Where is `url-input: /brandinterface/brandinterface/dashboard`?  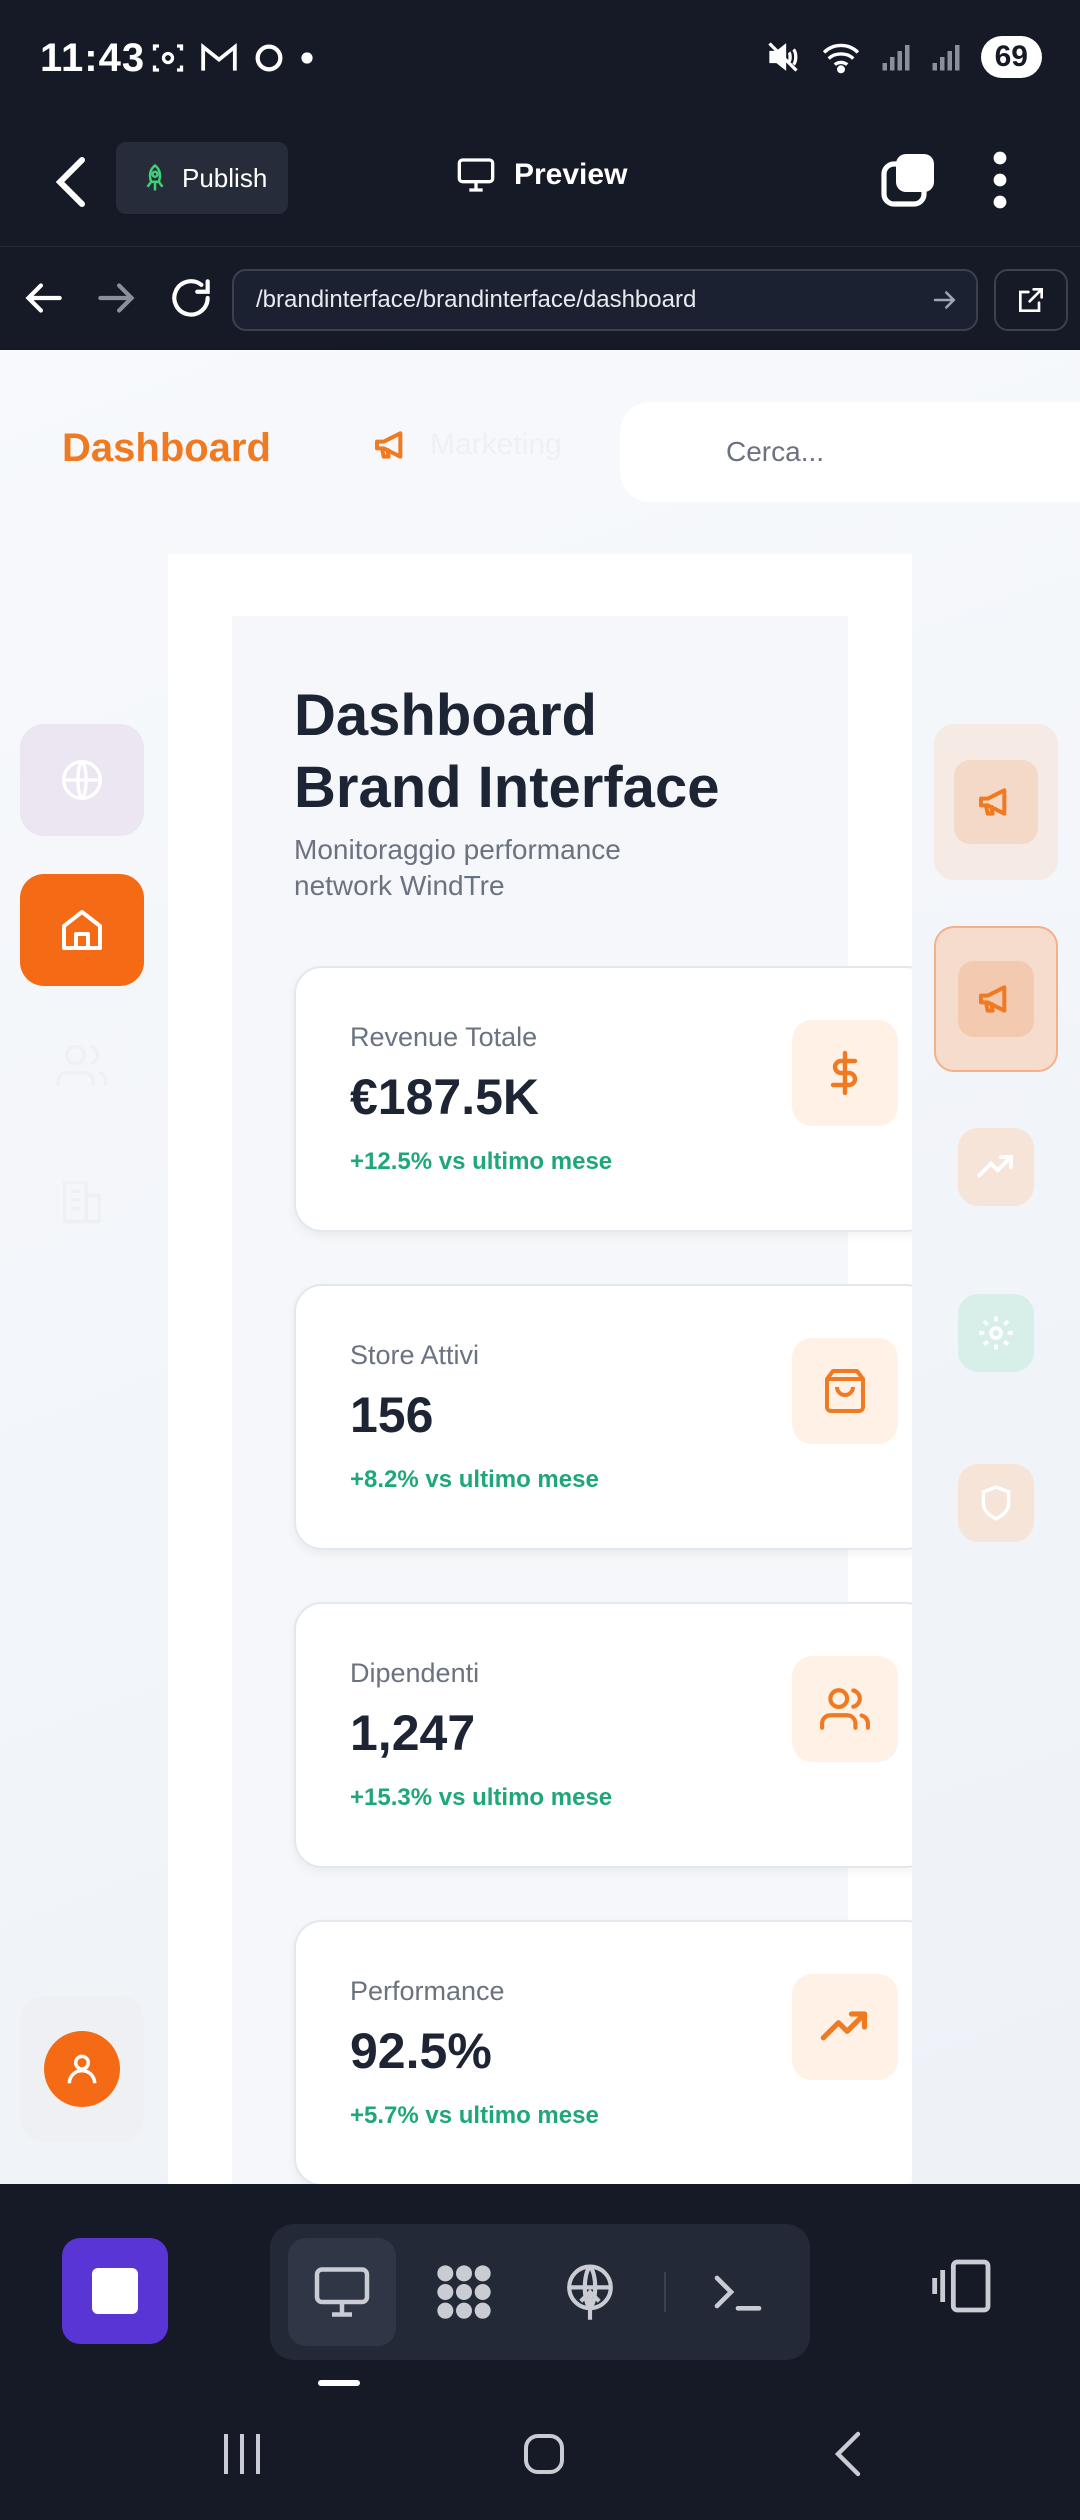 url-input: /brandinterface/brandinterface/dashboard is located at coordinates (605, 300).